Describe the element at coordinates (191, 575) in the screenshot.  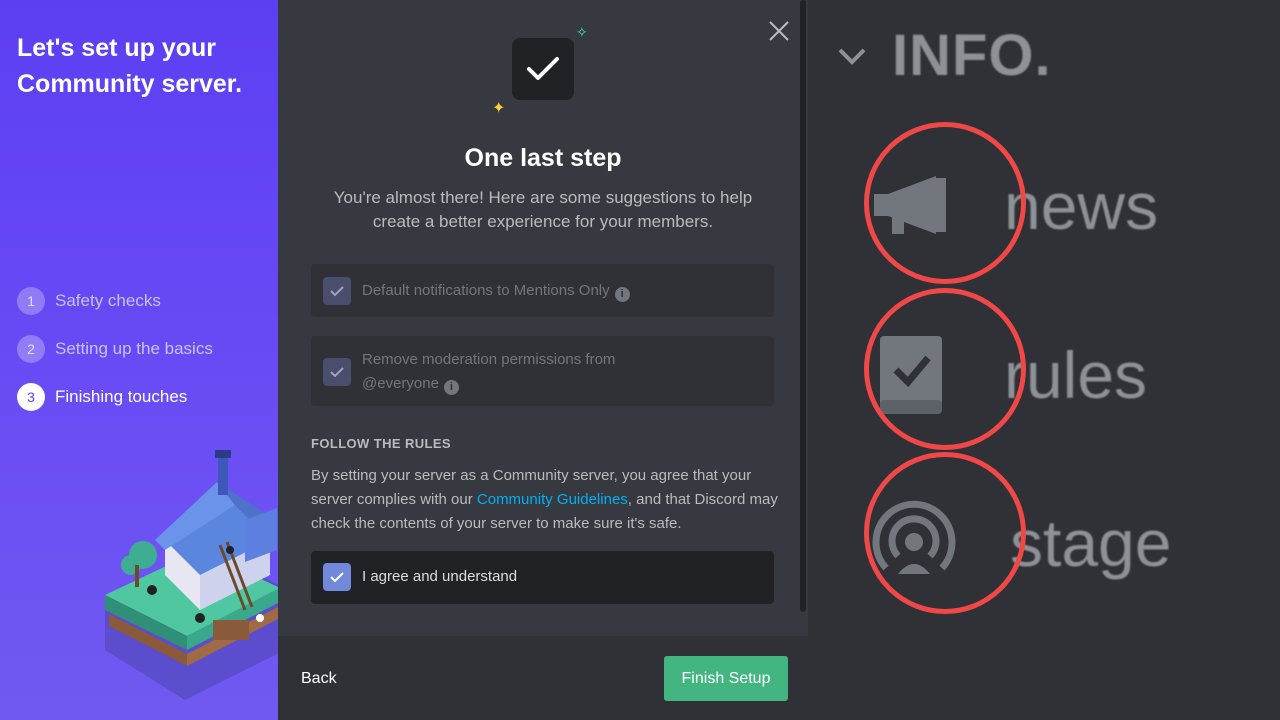
I see `community-house-illustration` at that location.